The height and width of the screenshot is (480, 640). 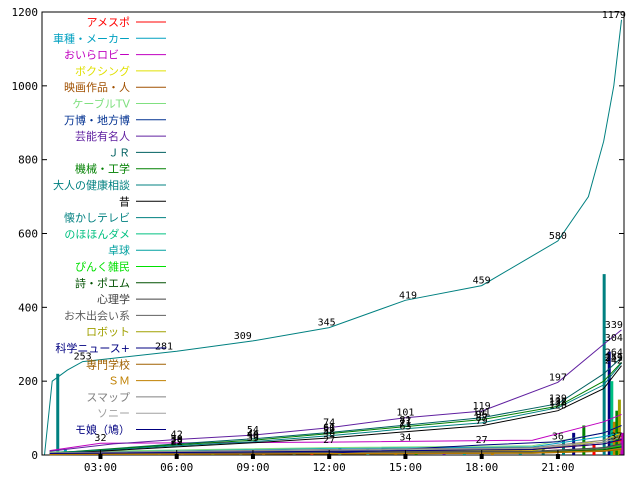 I want to click on legend-label-21: 専門学校, so click(x=108, y=364).